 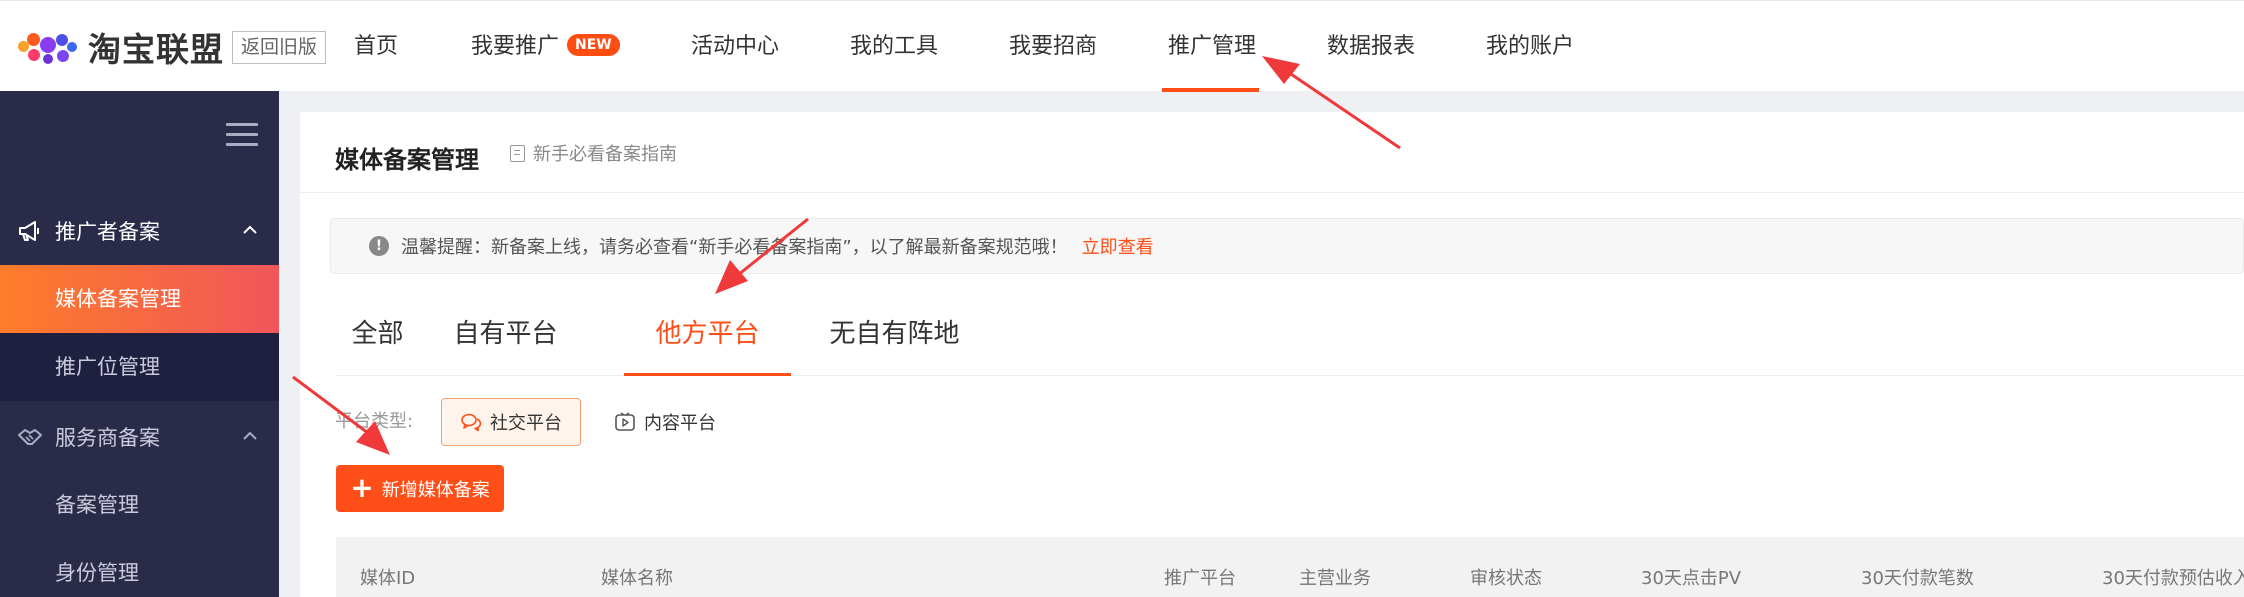 What do you see at coordinates (107, 232) in the screenshot?
I see `sidebar-group-label: 推广者备案` at bounding box center [107, 232].